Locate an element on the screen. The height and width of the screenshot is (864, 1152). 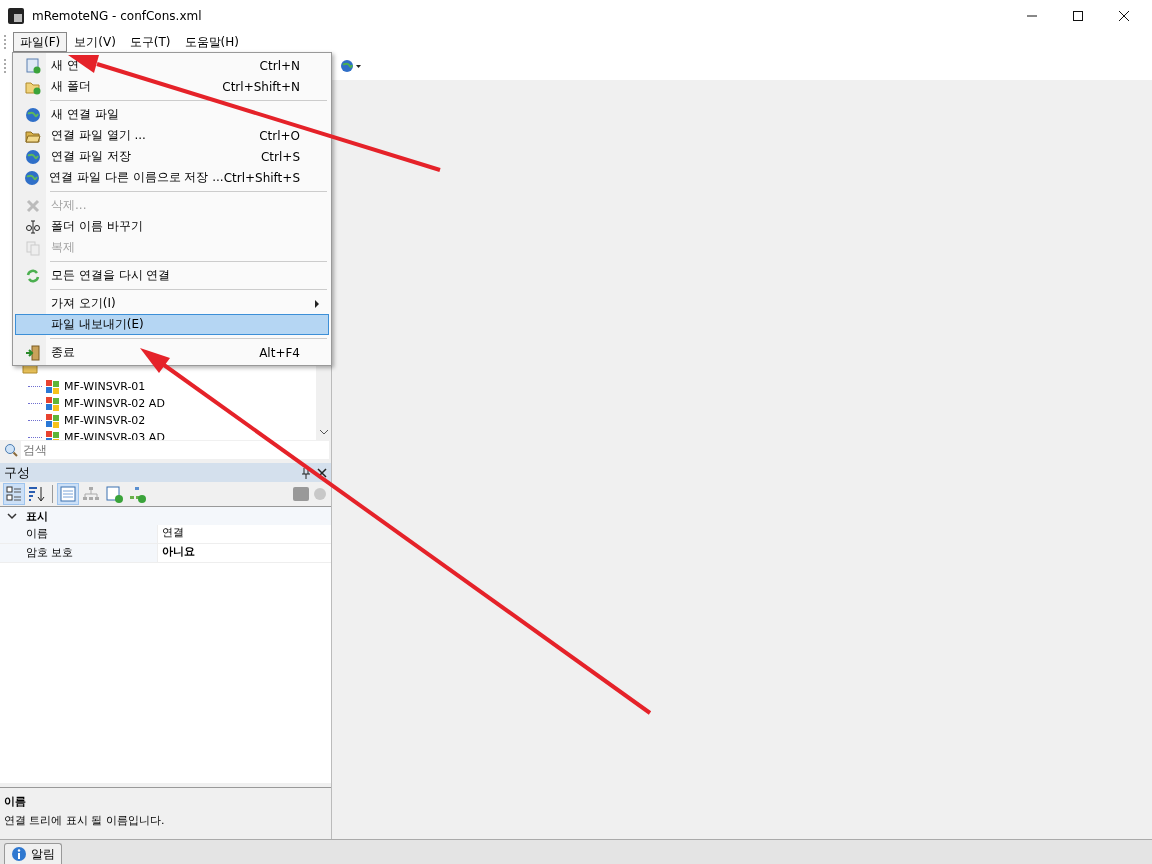
scroll-down-icon is located at coordinates (323, 432).